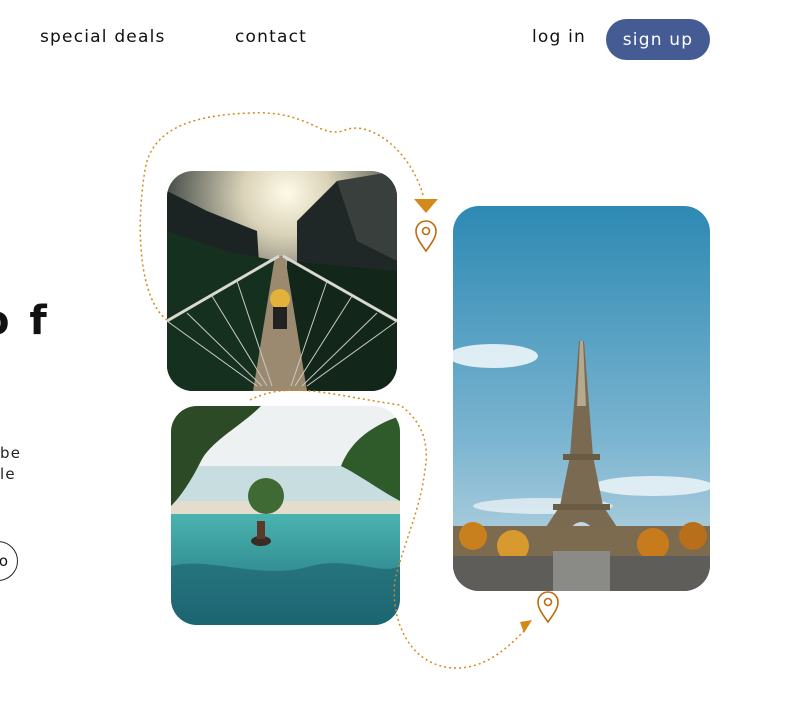  I want to click on hero-cta-button: o, so click(9, 561).